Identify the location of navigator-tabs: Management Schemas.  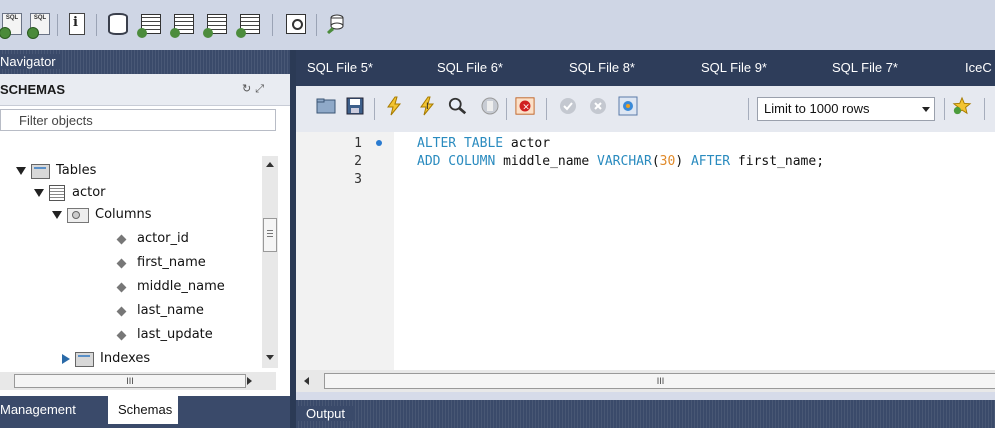
(145, 412).